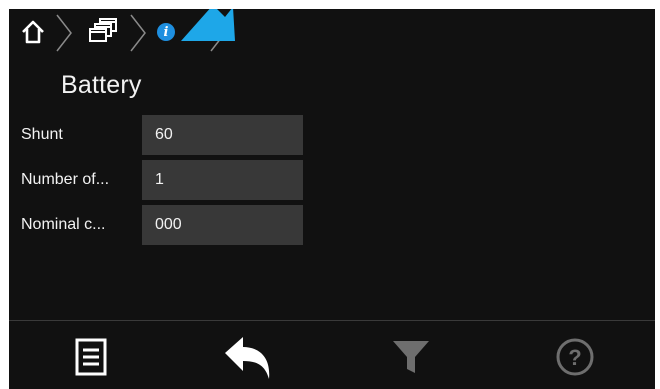  Describe the element at coordinates (208, 25) in the screenshot. I see `pointer-arrow-icon` at that location.